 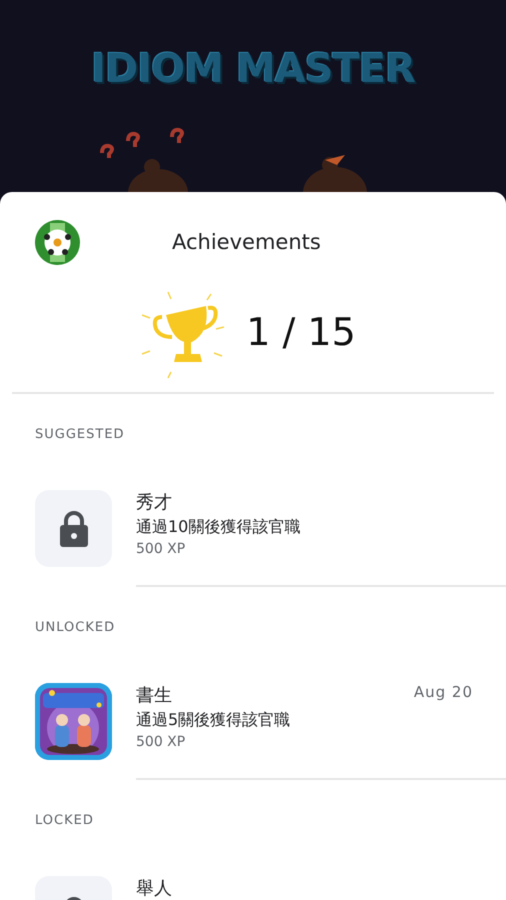 I want to click on unlock-date: Aug 20, so click(x=443, y=693).